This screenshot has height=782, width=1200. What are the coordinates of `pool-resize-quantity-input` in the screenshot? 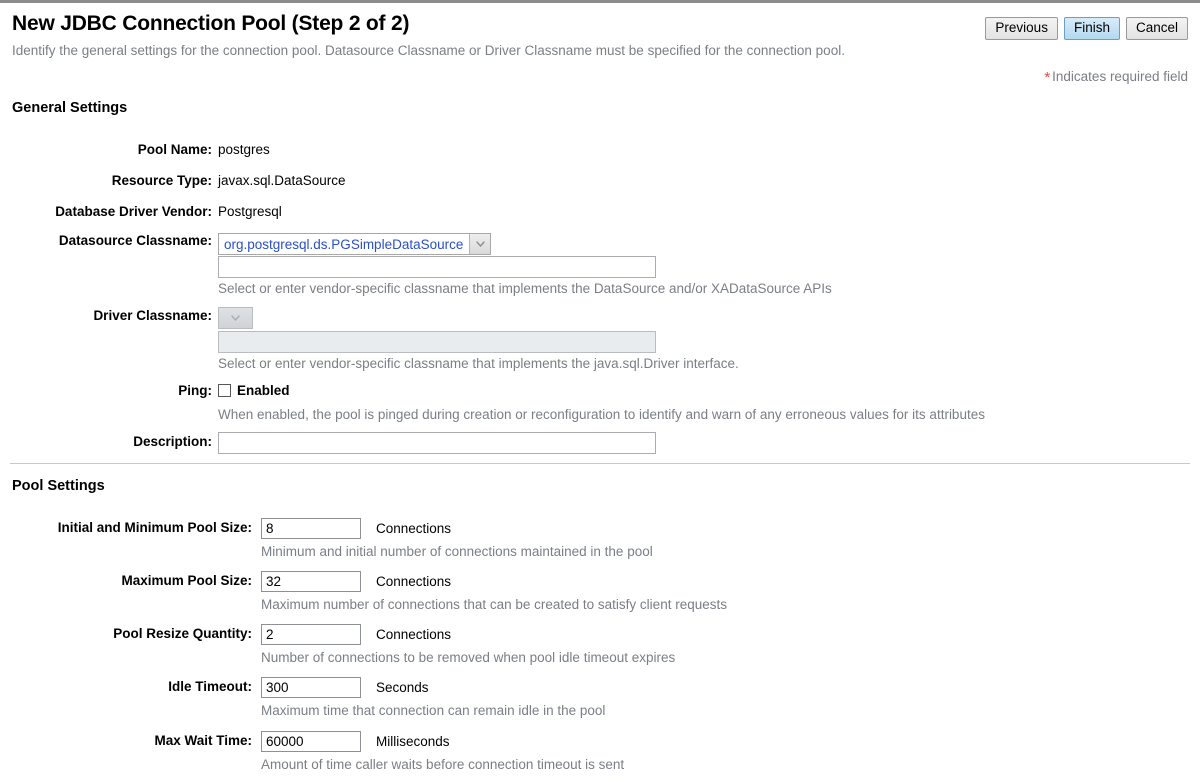 It's located at (311, 634).